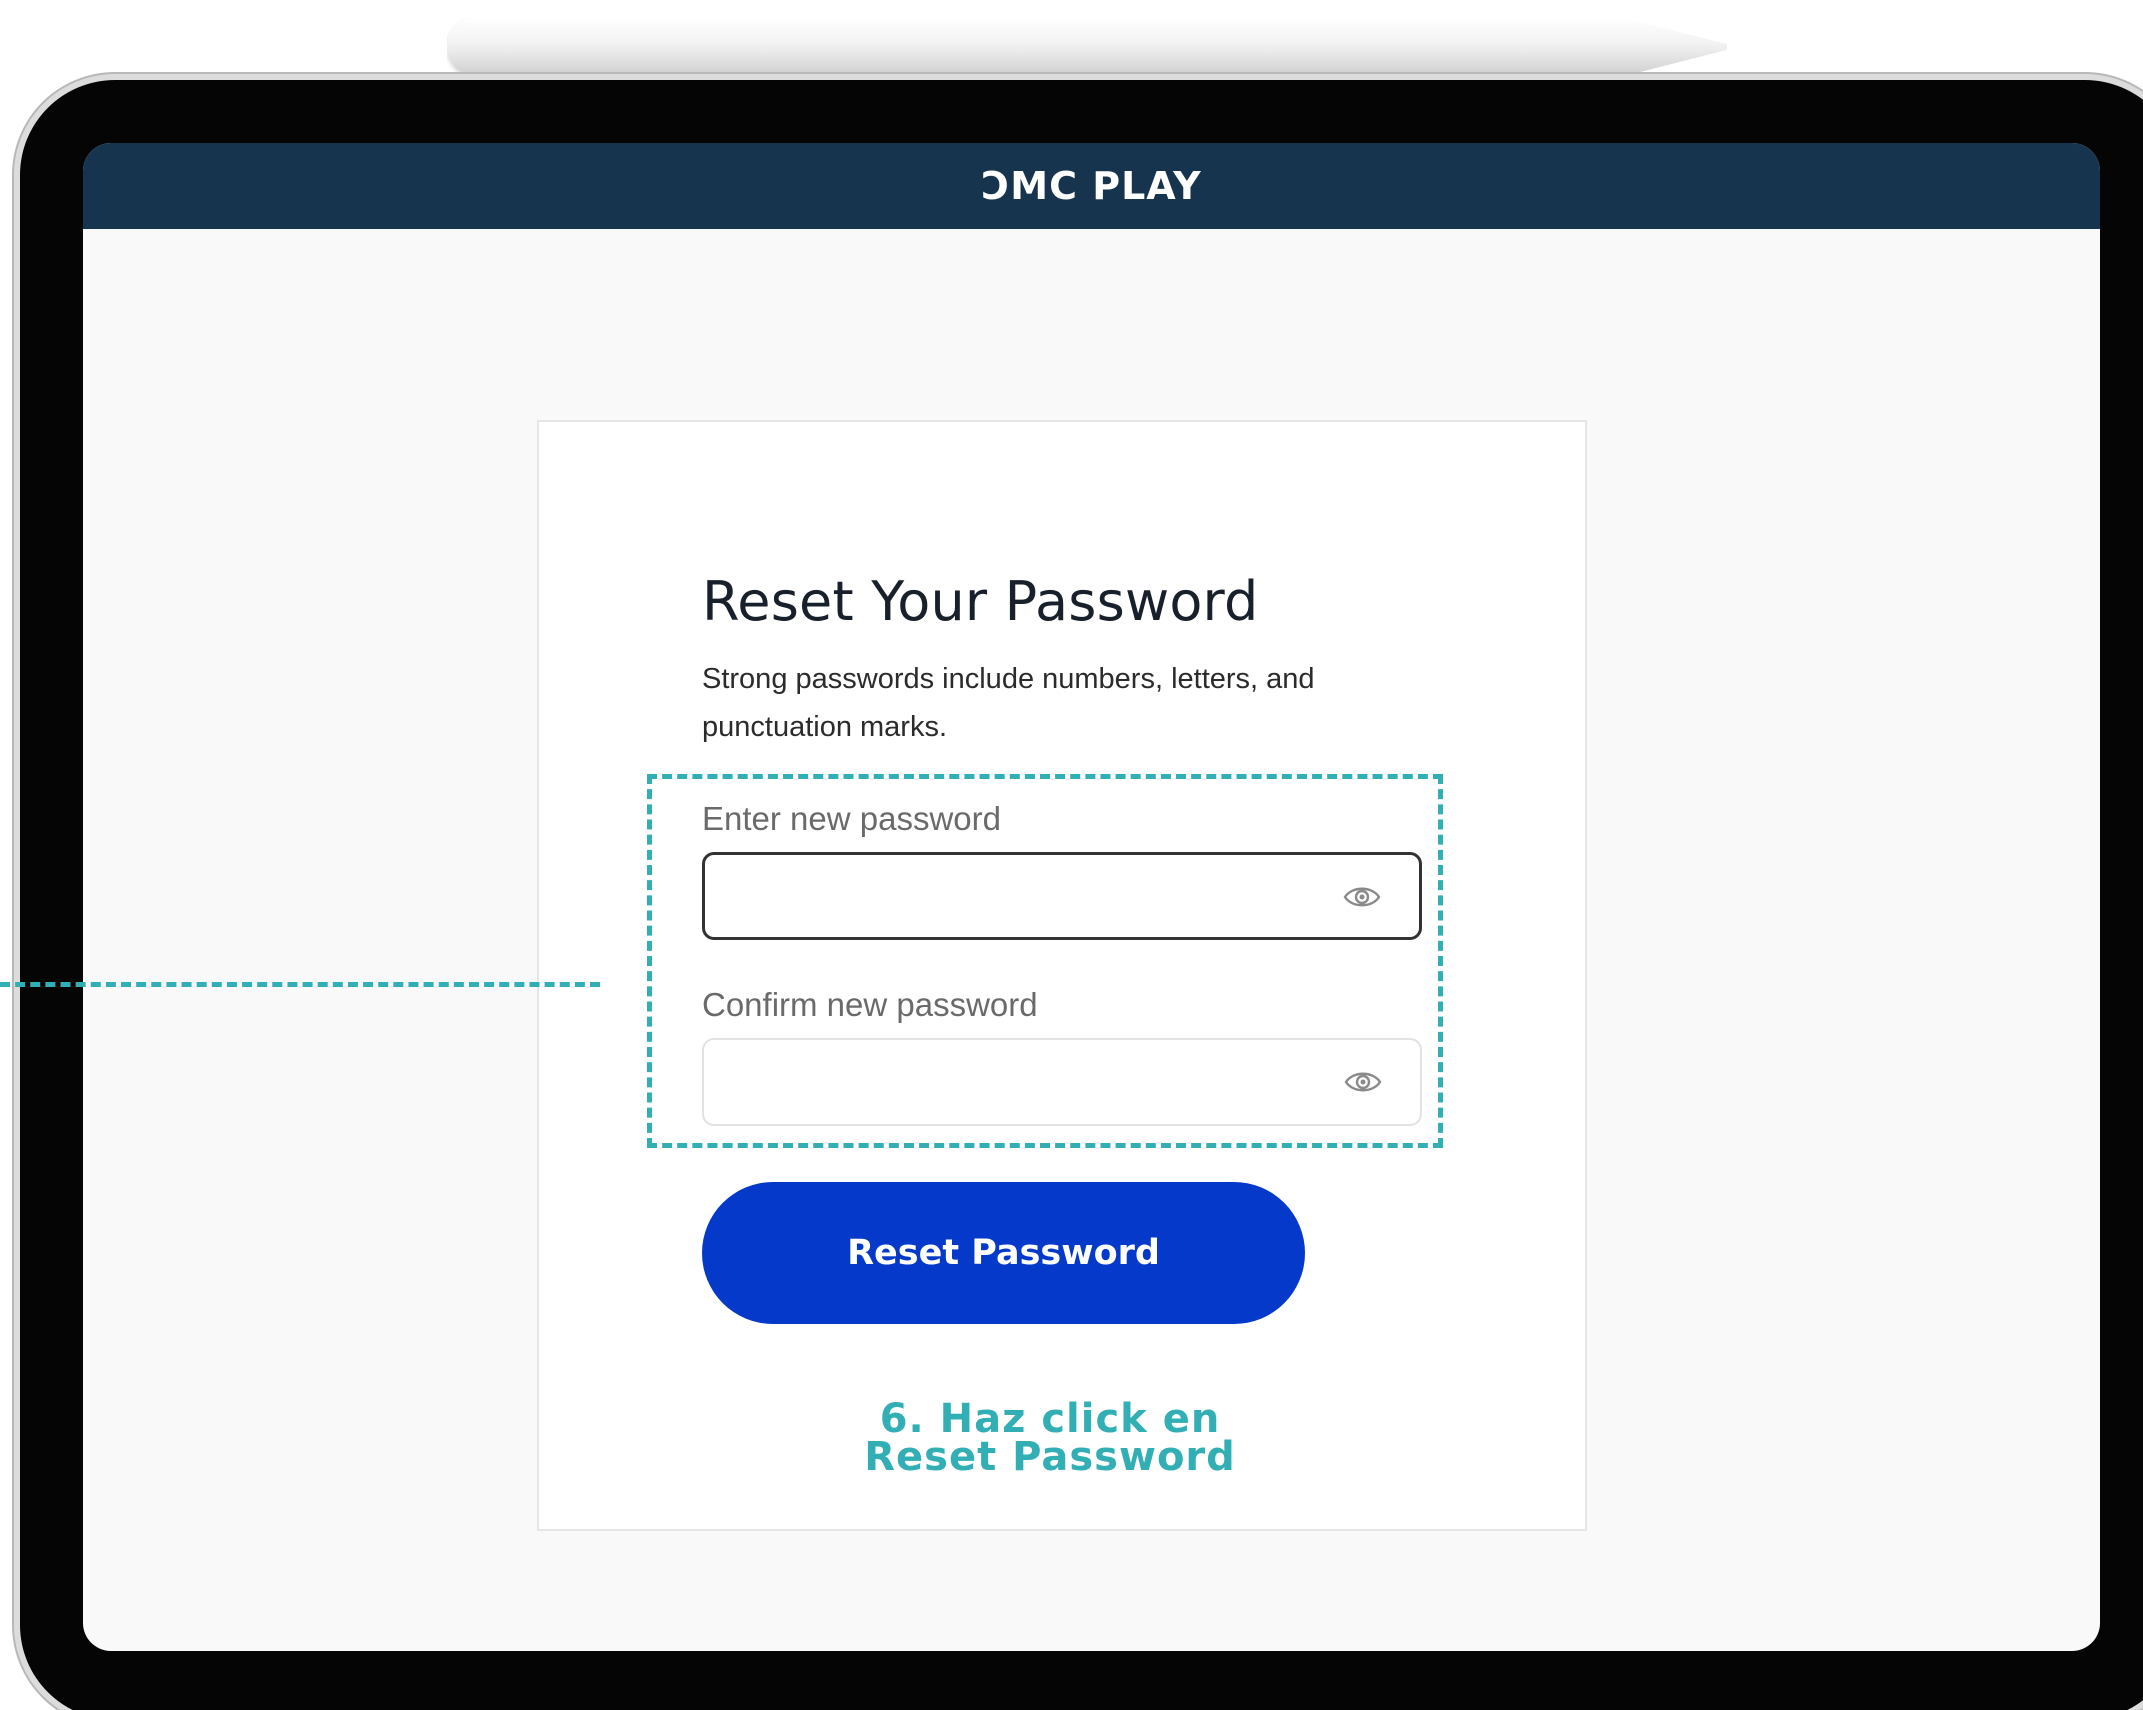  I want to click on top-bar: ƆMC PLAY, so click(1091, 186).